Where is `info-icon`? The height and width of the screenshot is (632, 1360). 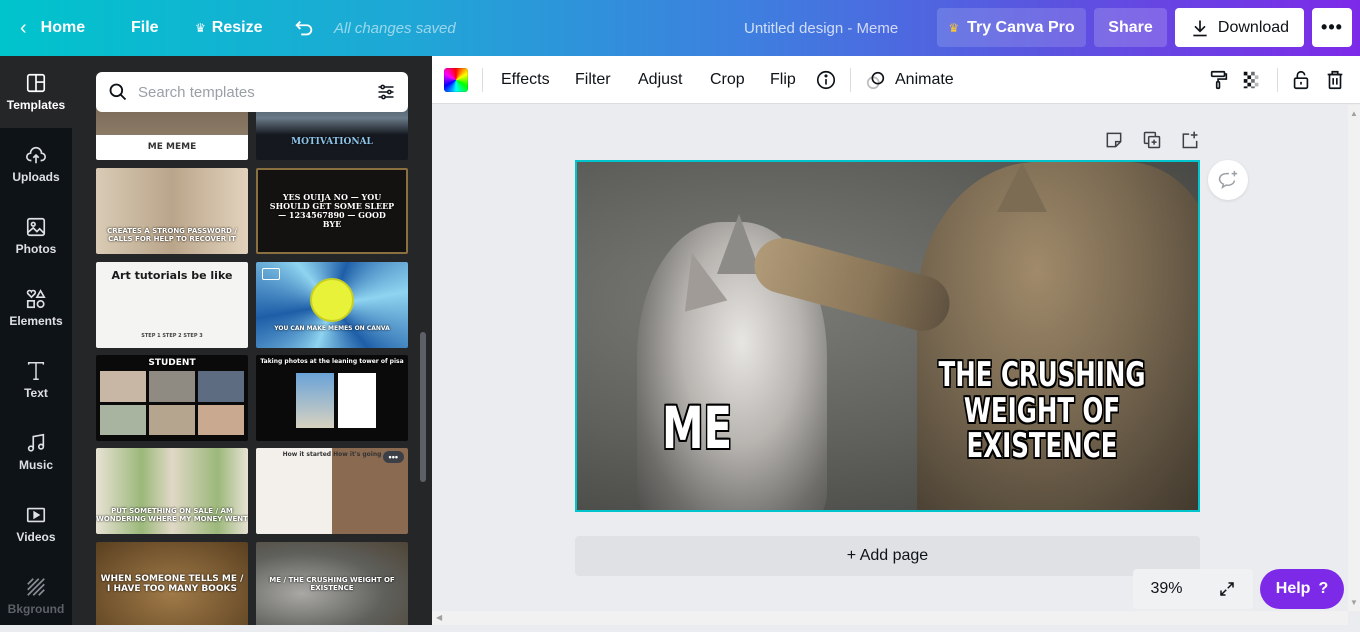
info-icon is located at coordinates (826, 80).